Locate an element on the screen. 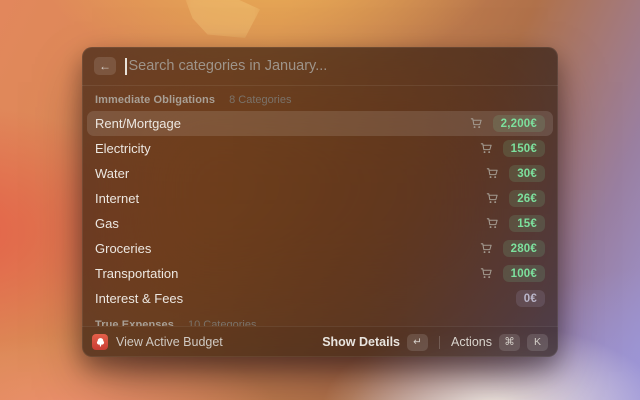  category-row-right: 150€ is located at coordinates (512, 148).